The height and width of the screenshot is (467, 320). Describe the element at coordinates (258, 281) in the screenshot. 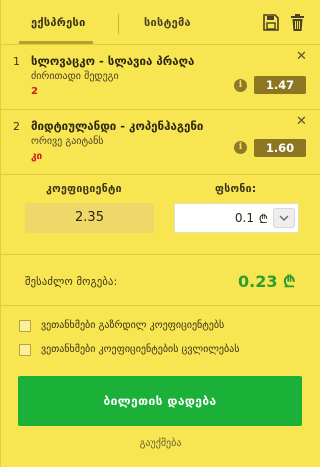

I see `possible-win-amount: 0.23` at that location.